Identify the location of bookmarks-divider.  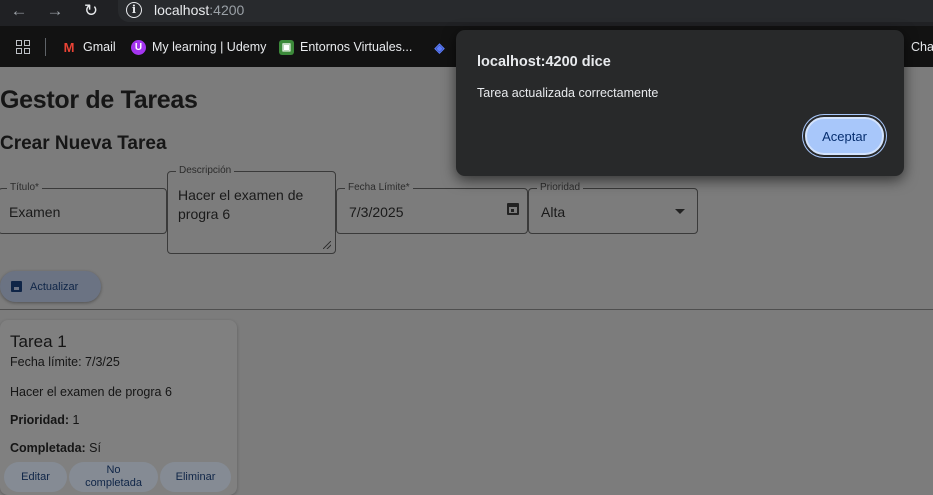
(45, 47).